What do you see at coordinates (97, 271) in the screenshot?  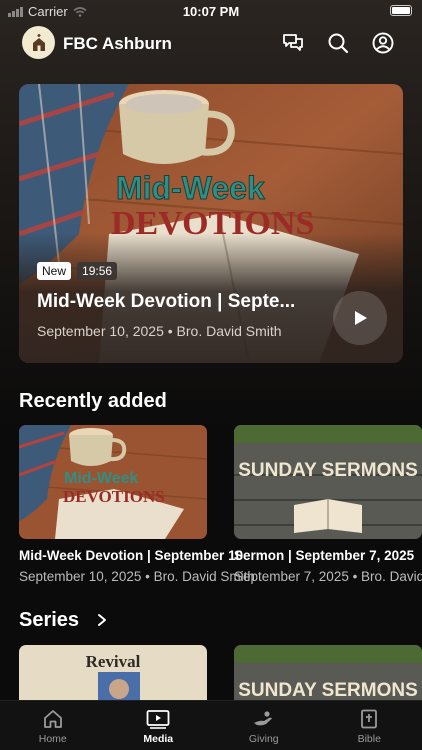 I see `duration-badge: 19:56` at bounding box center [97, 271].